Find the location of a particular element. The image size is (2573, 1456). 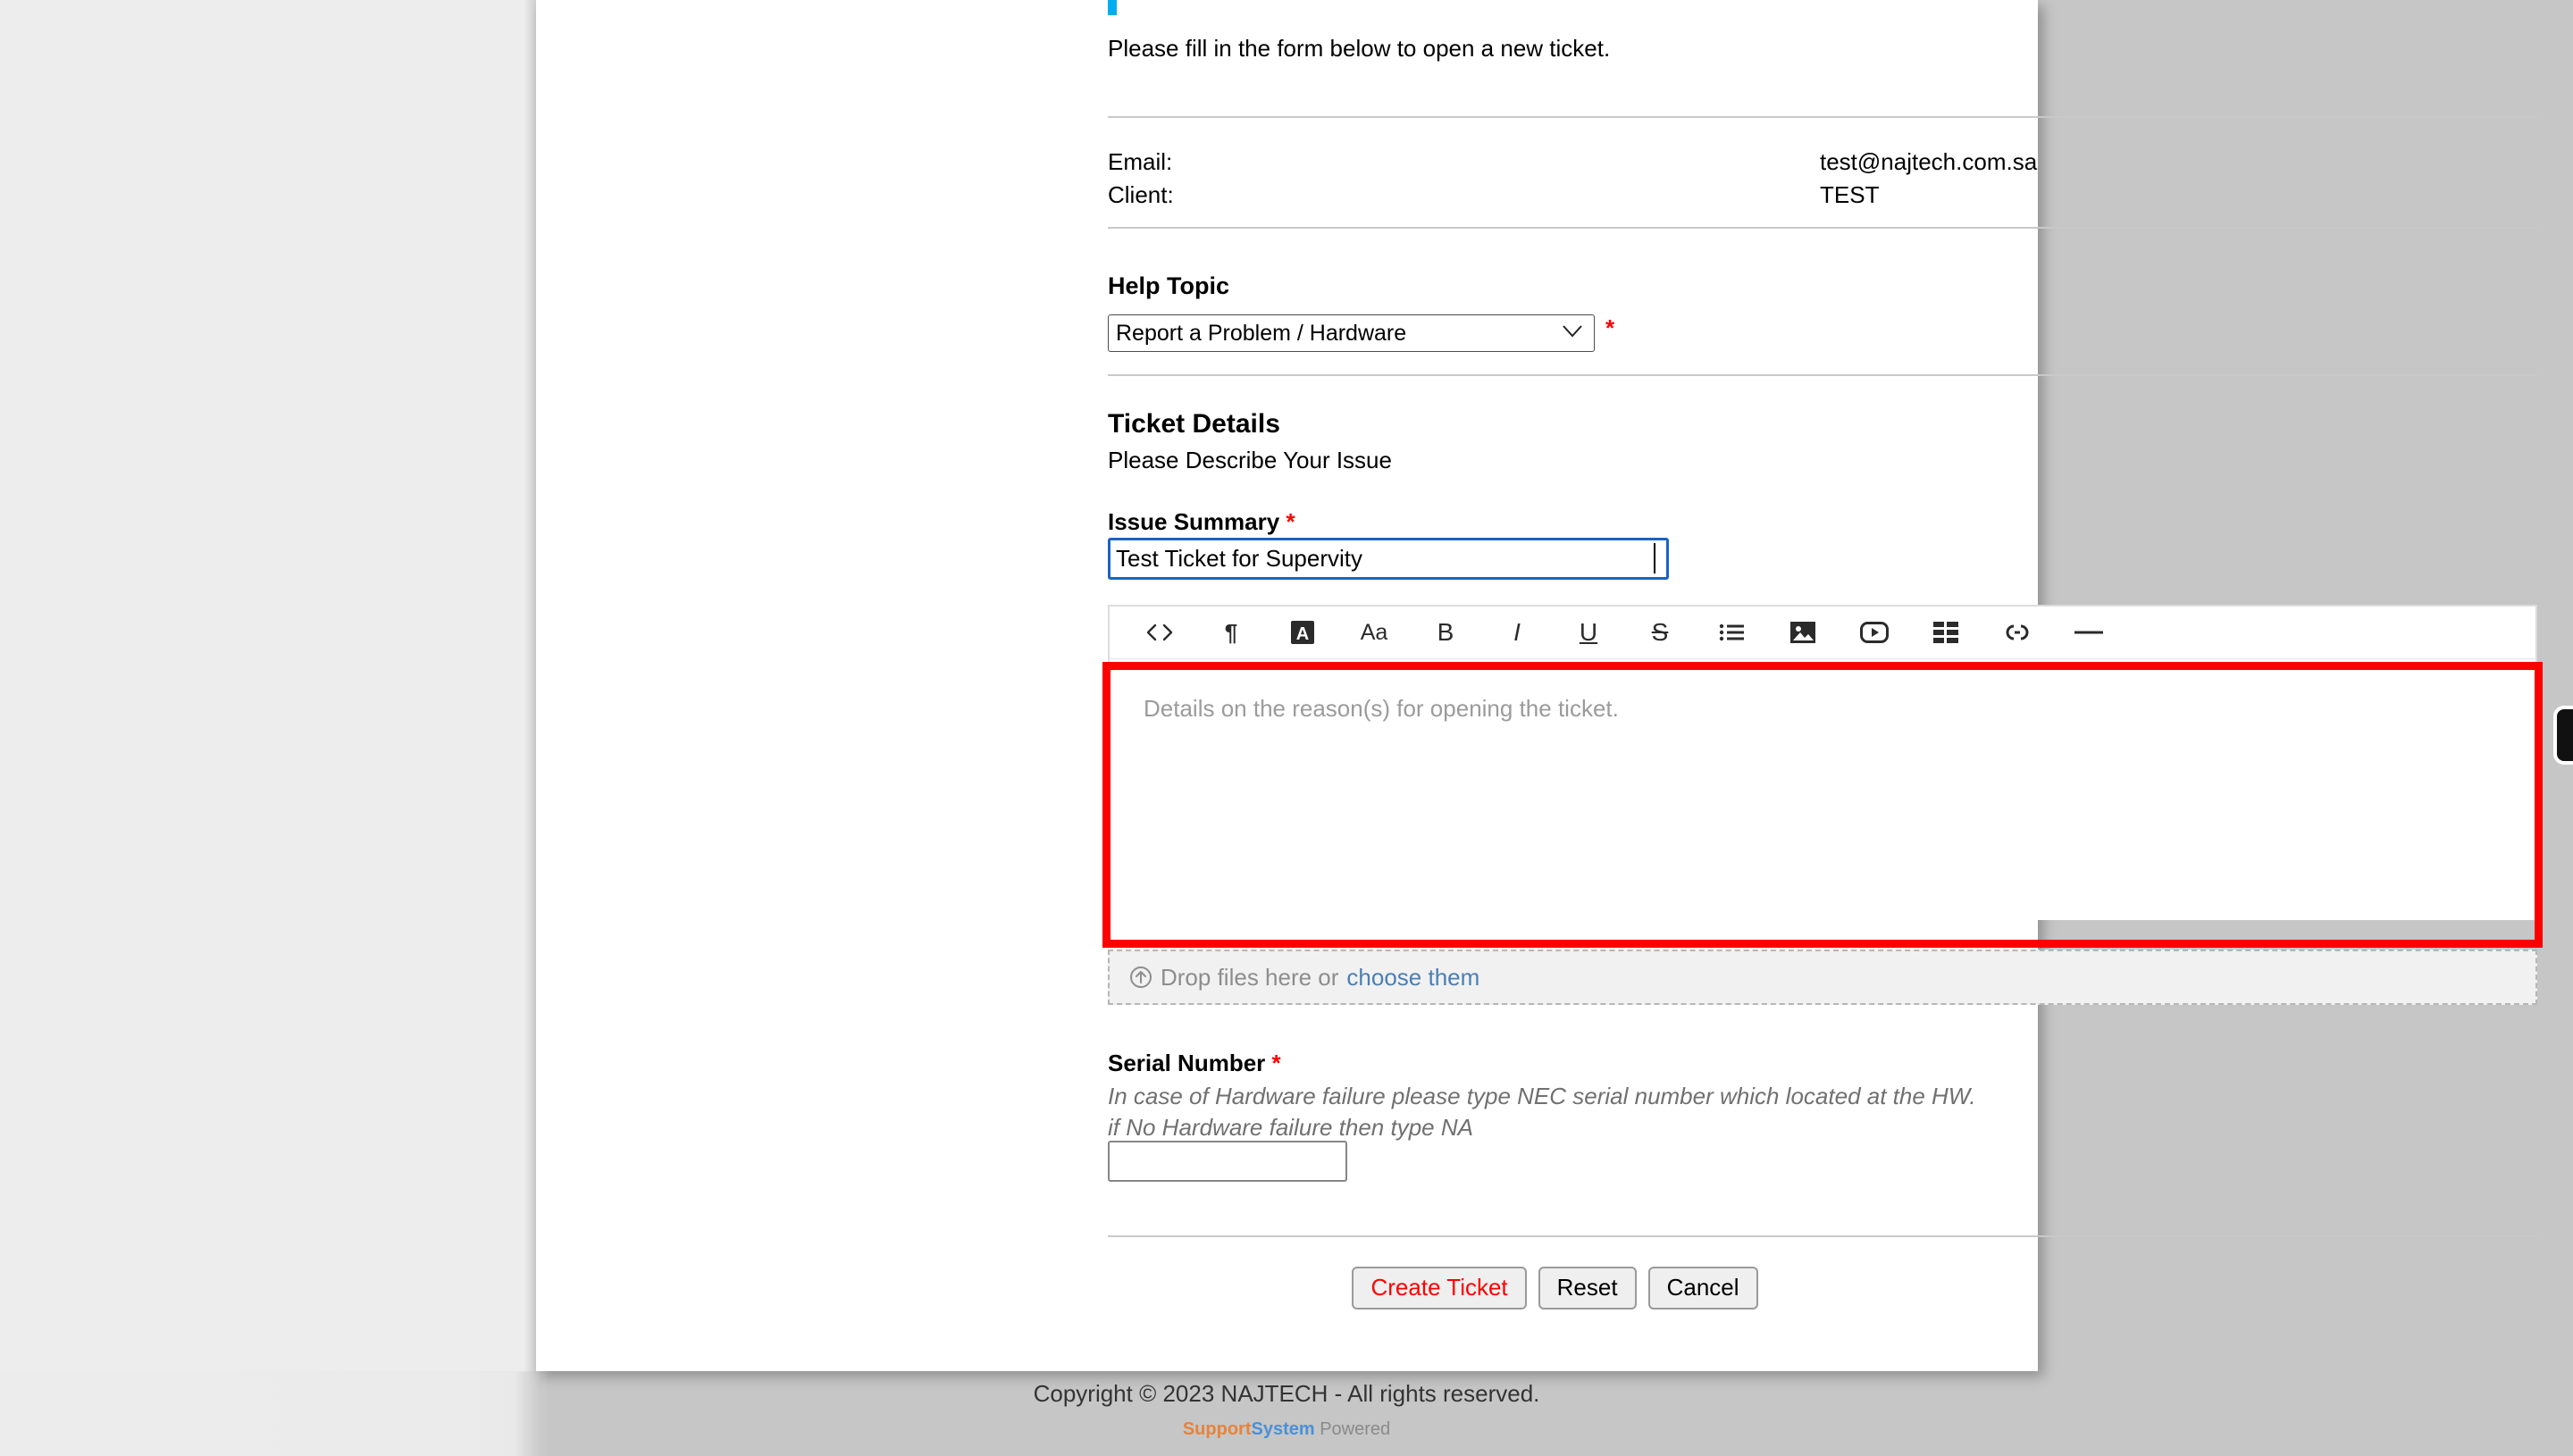

font-size-icon: Aa is located at coordinates (1374, 632).